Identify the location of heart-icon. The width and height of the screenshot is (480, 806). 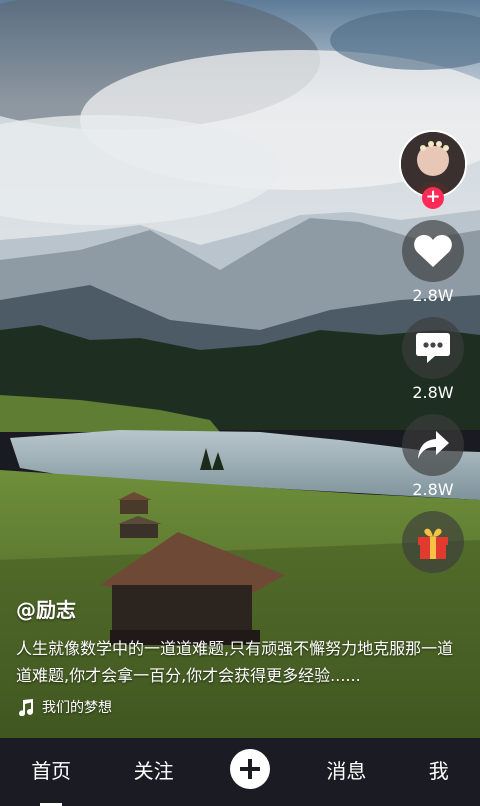
(433, 251).